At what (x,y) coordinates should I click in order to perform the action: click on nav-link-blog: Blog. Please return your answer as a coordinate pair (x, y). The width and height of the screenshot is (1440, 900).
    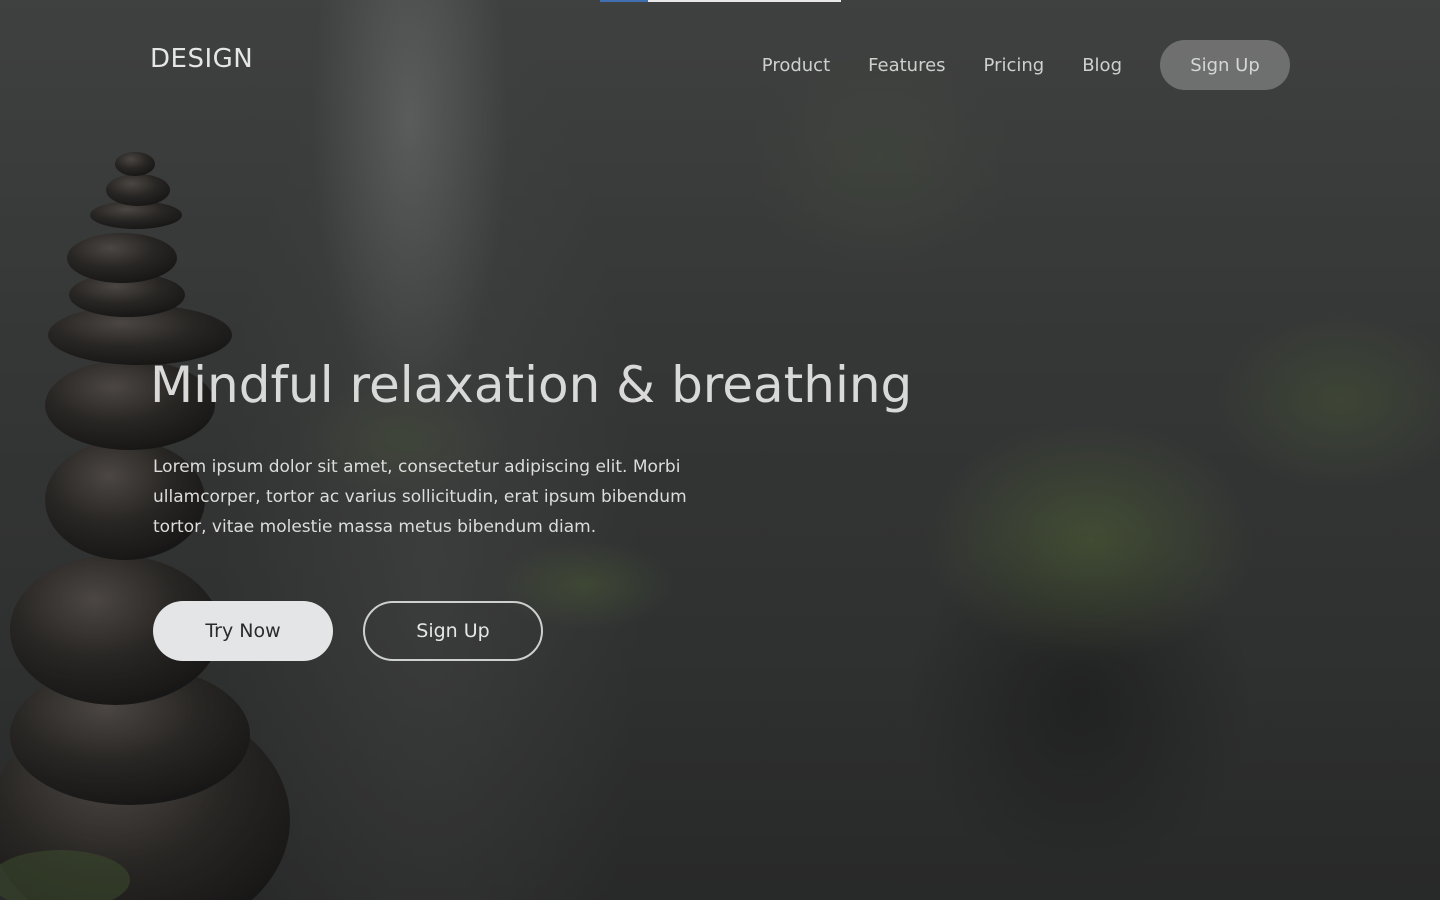
    Looking at the image, I should click on (1102, 65).